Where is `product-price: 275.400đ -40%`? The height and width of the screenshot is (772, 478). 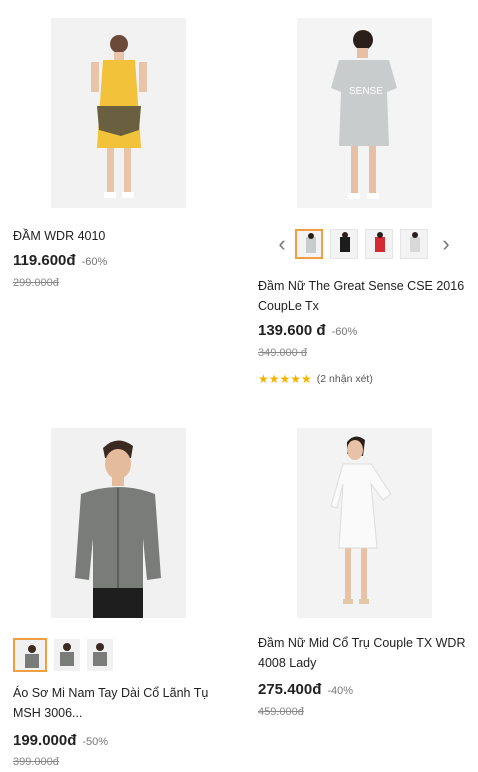 product-price: 275.400đ -40% is located at coordinates (305, 689).